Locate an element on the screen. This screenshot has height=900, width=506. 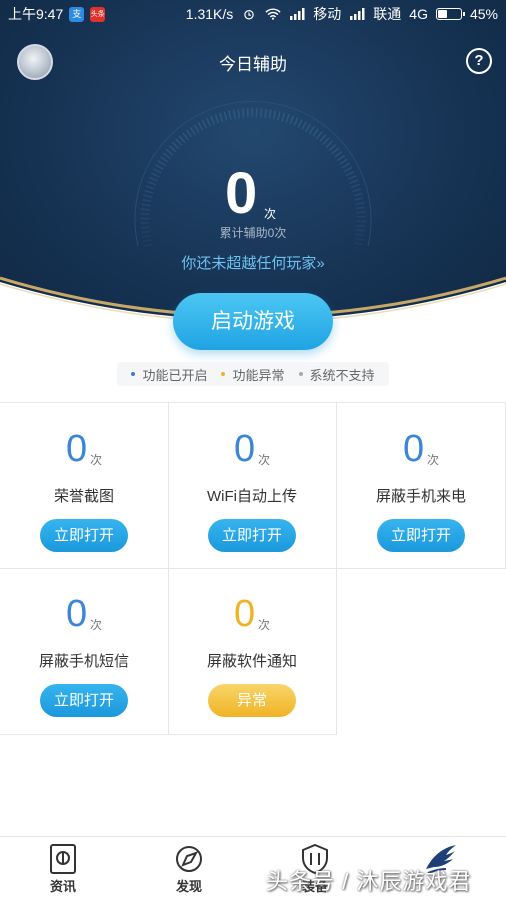
carrier-1: 移动 is located at coordinates (327, 14).